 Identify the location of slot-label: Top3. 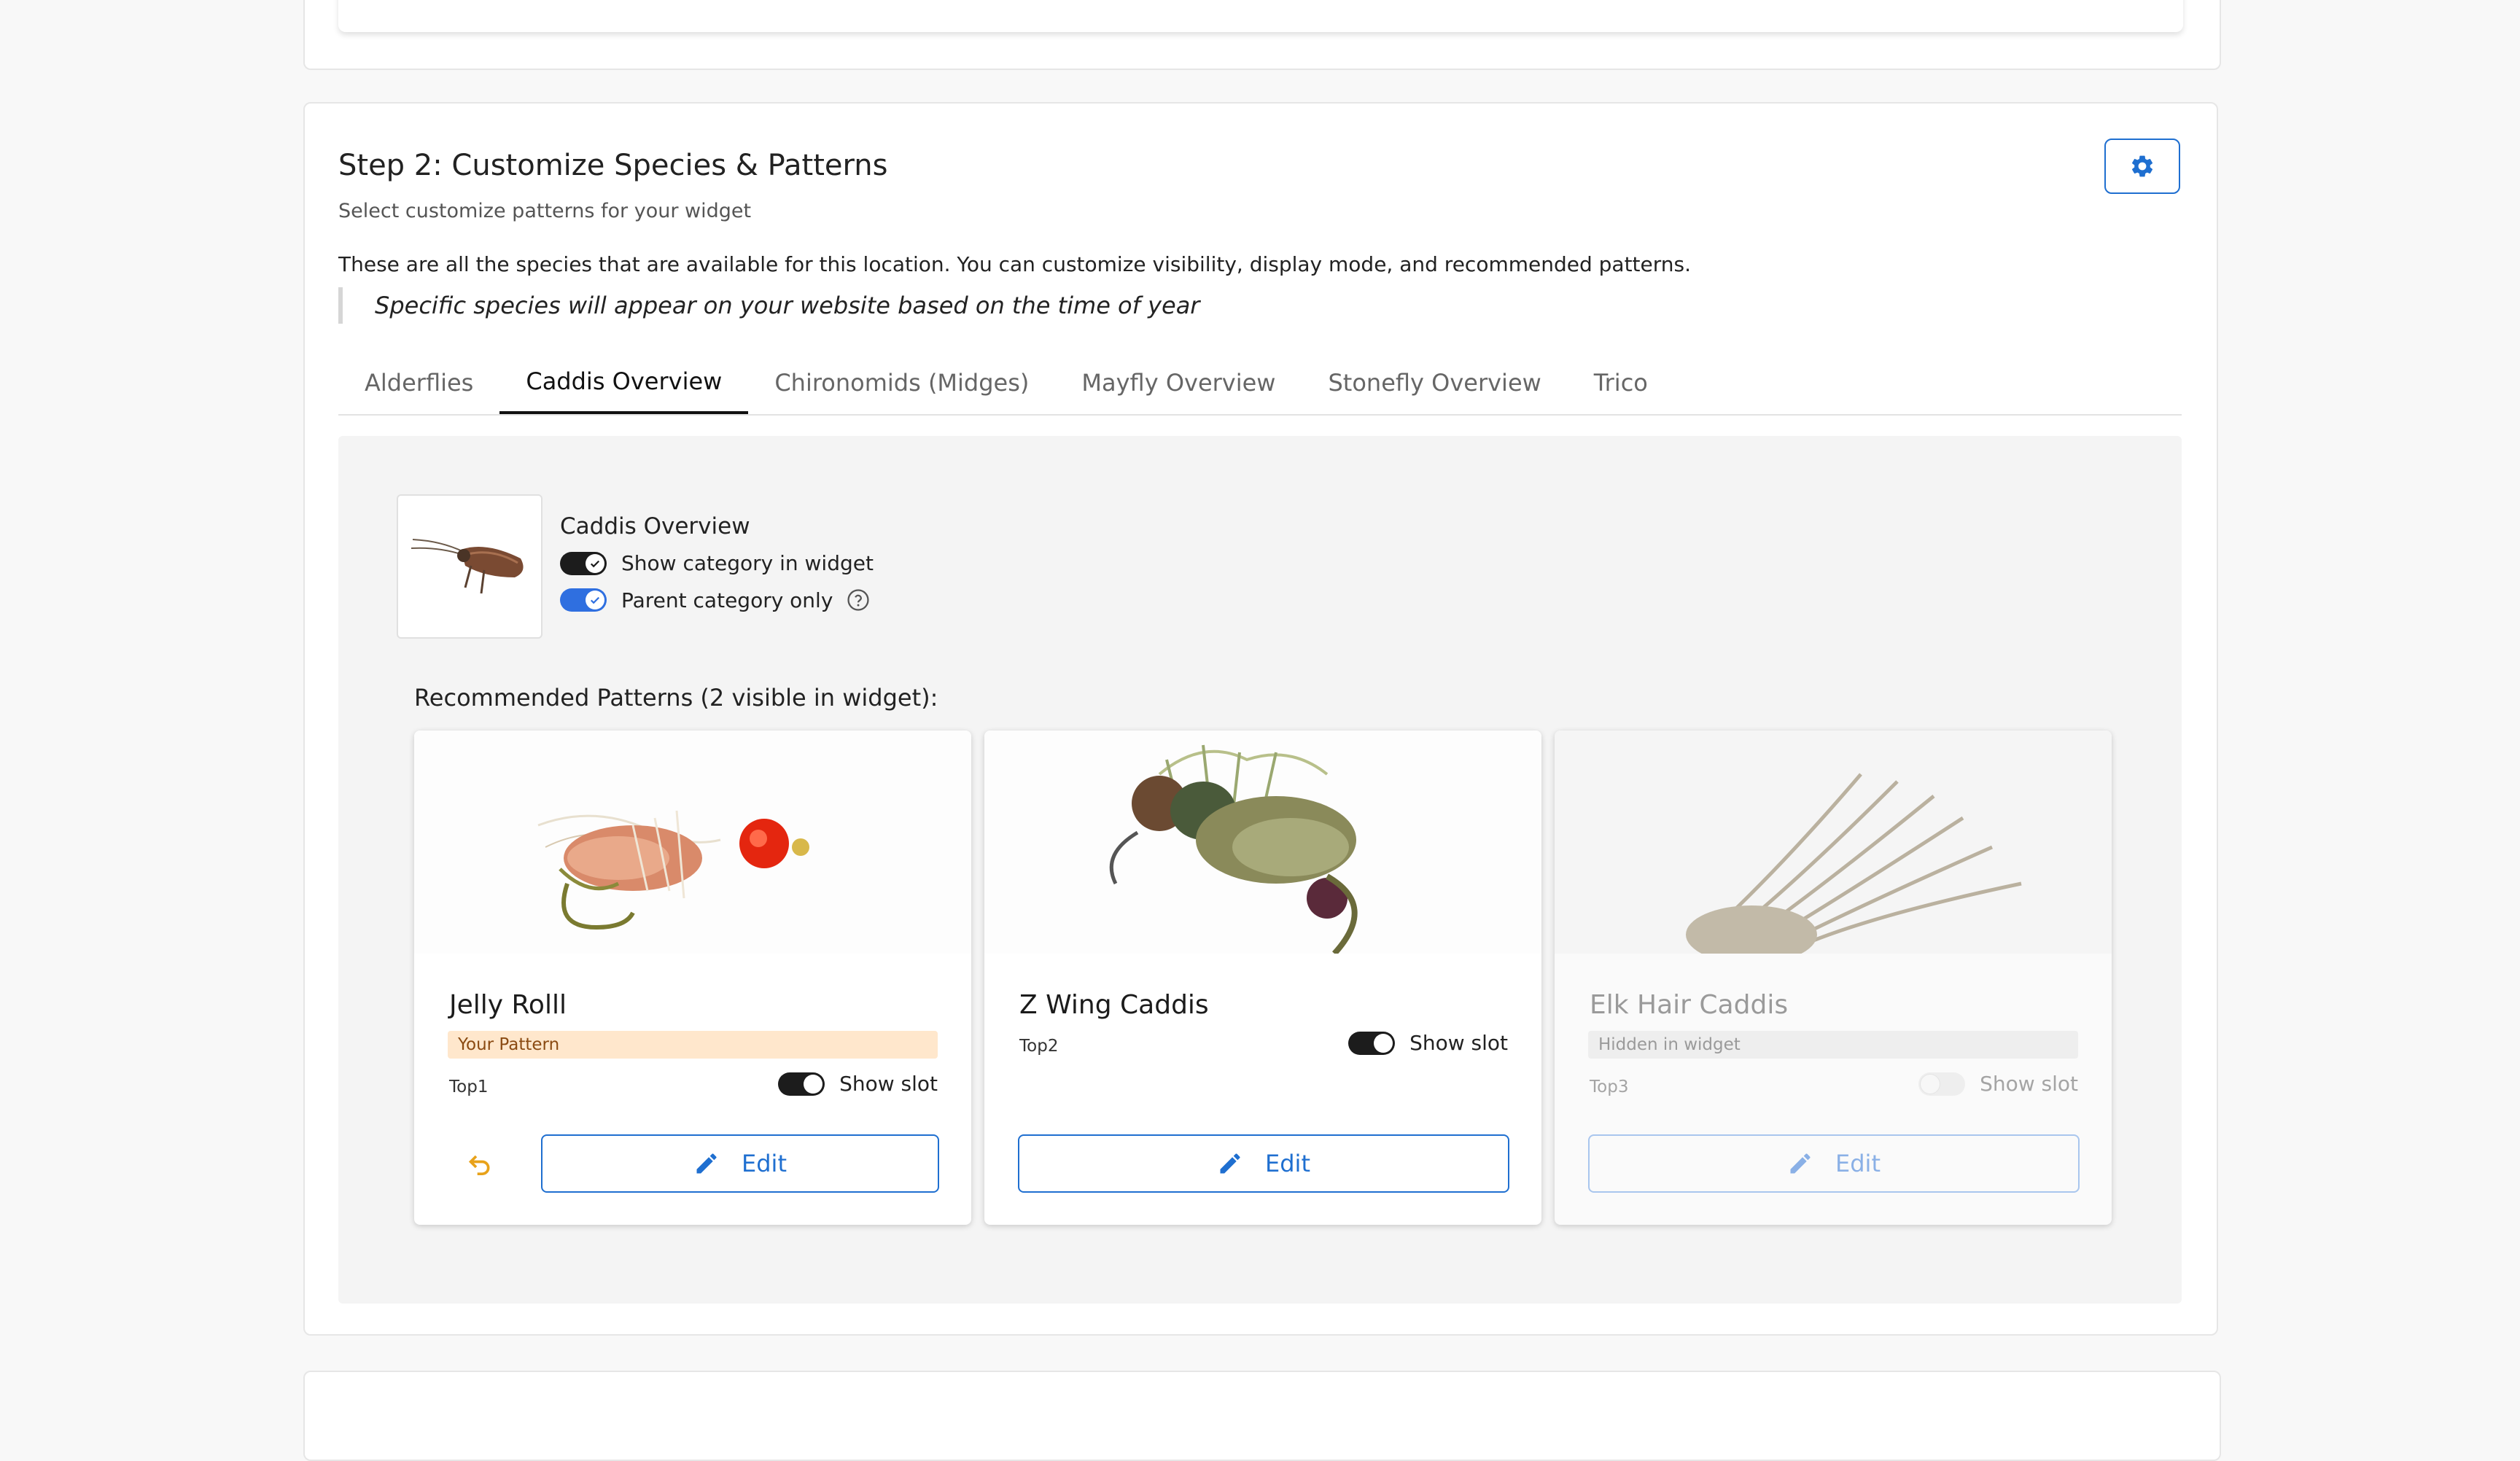
(1609, 1087).